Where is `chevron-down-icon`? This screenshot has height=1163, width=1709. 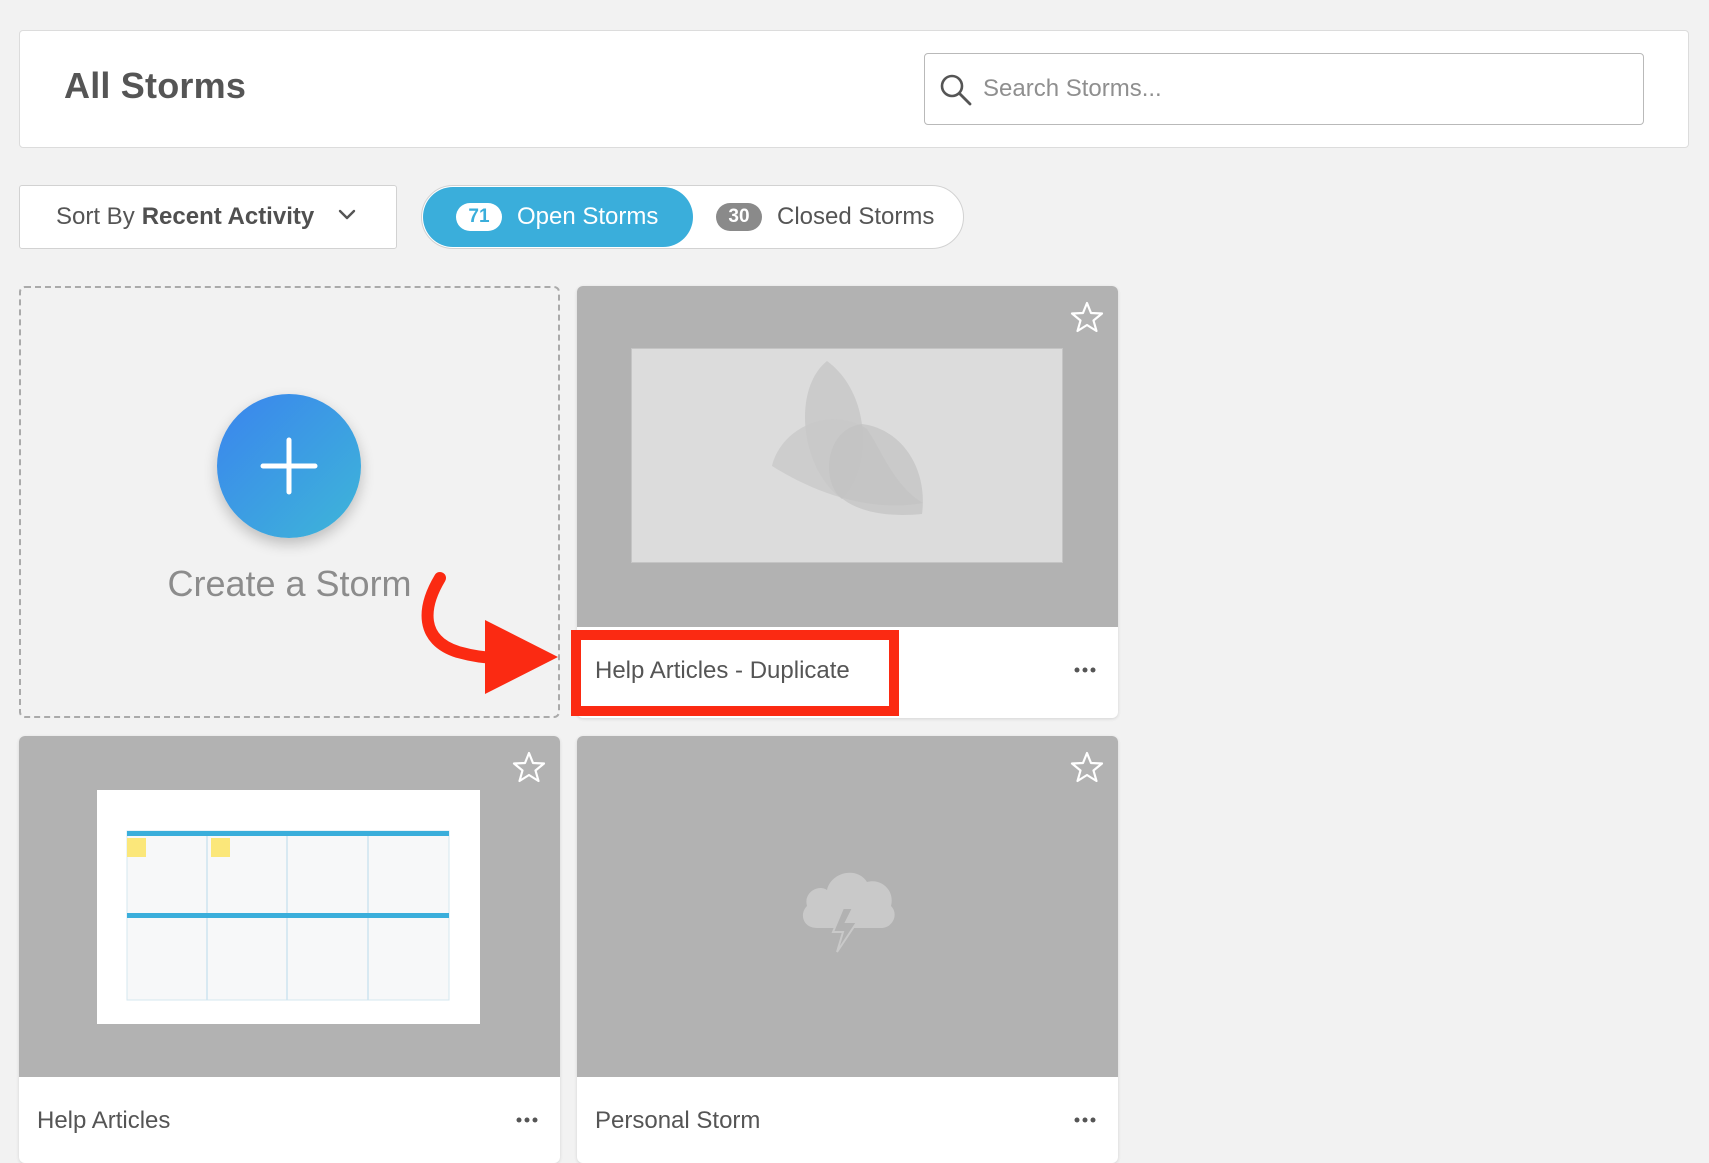 chevron-down-icon is located at coordinates (347, 214).